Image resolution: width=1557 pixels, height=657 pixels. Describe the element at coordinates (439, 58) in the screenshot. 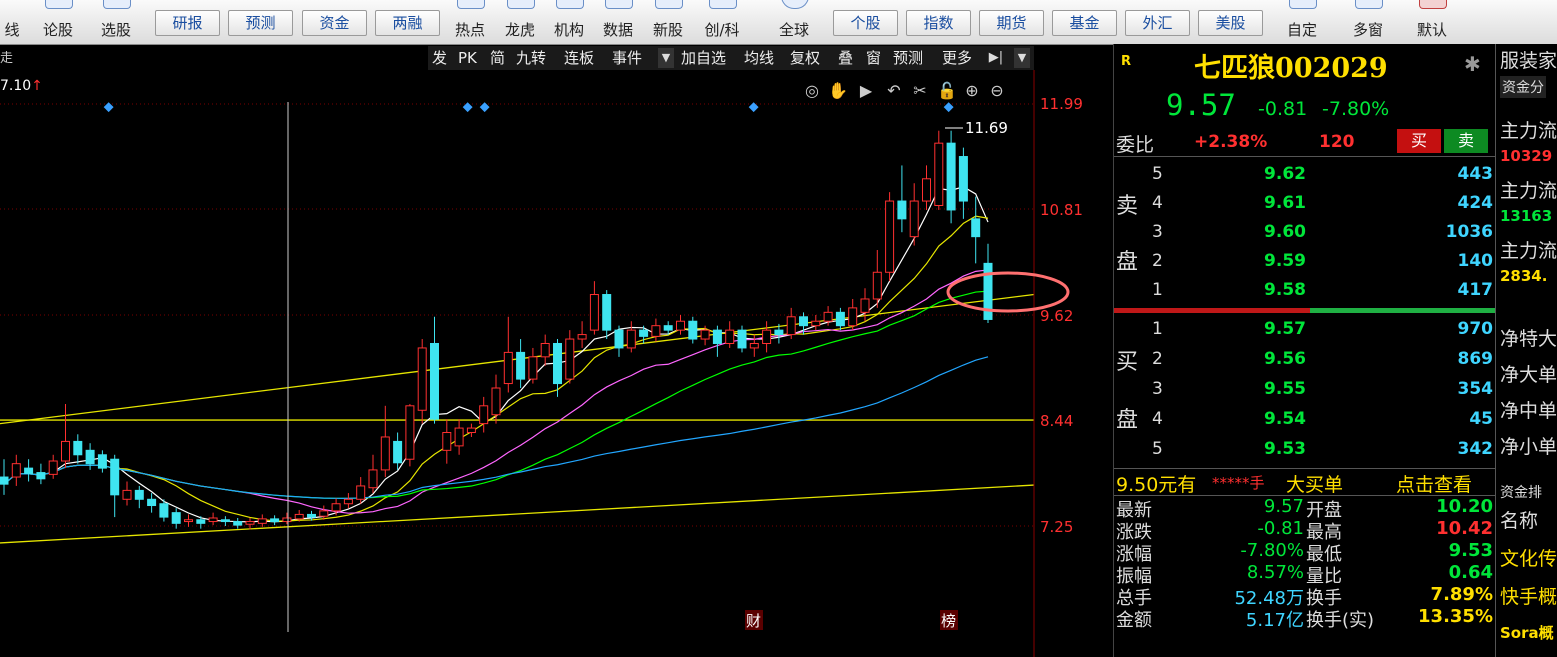

I see `chart-tool-fa: 发` at that location.